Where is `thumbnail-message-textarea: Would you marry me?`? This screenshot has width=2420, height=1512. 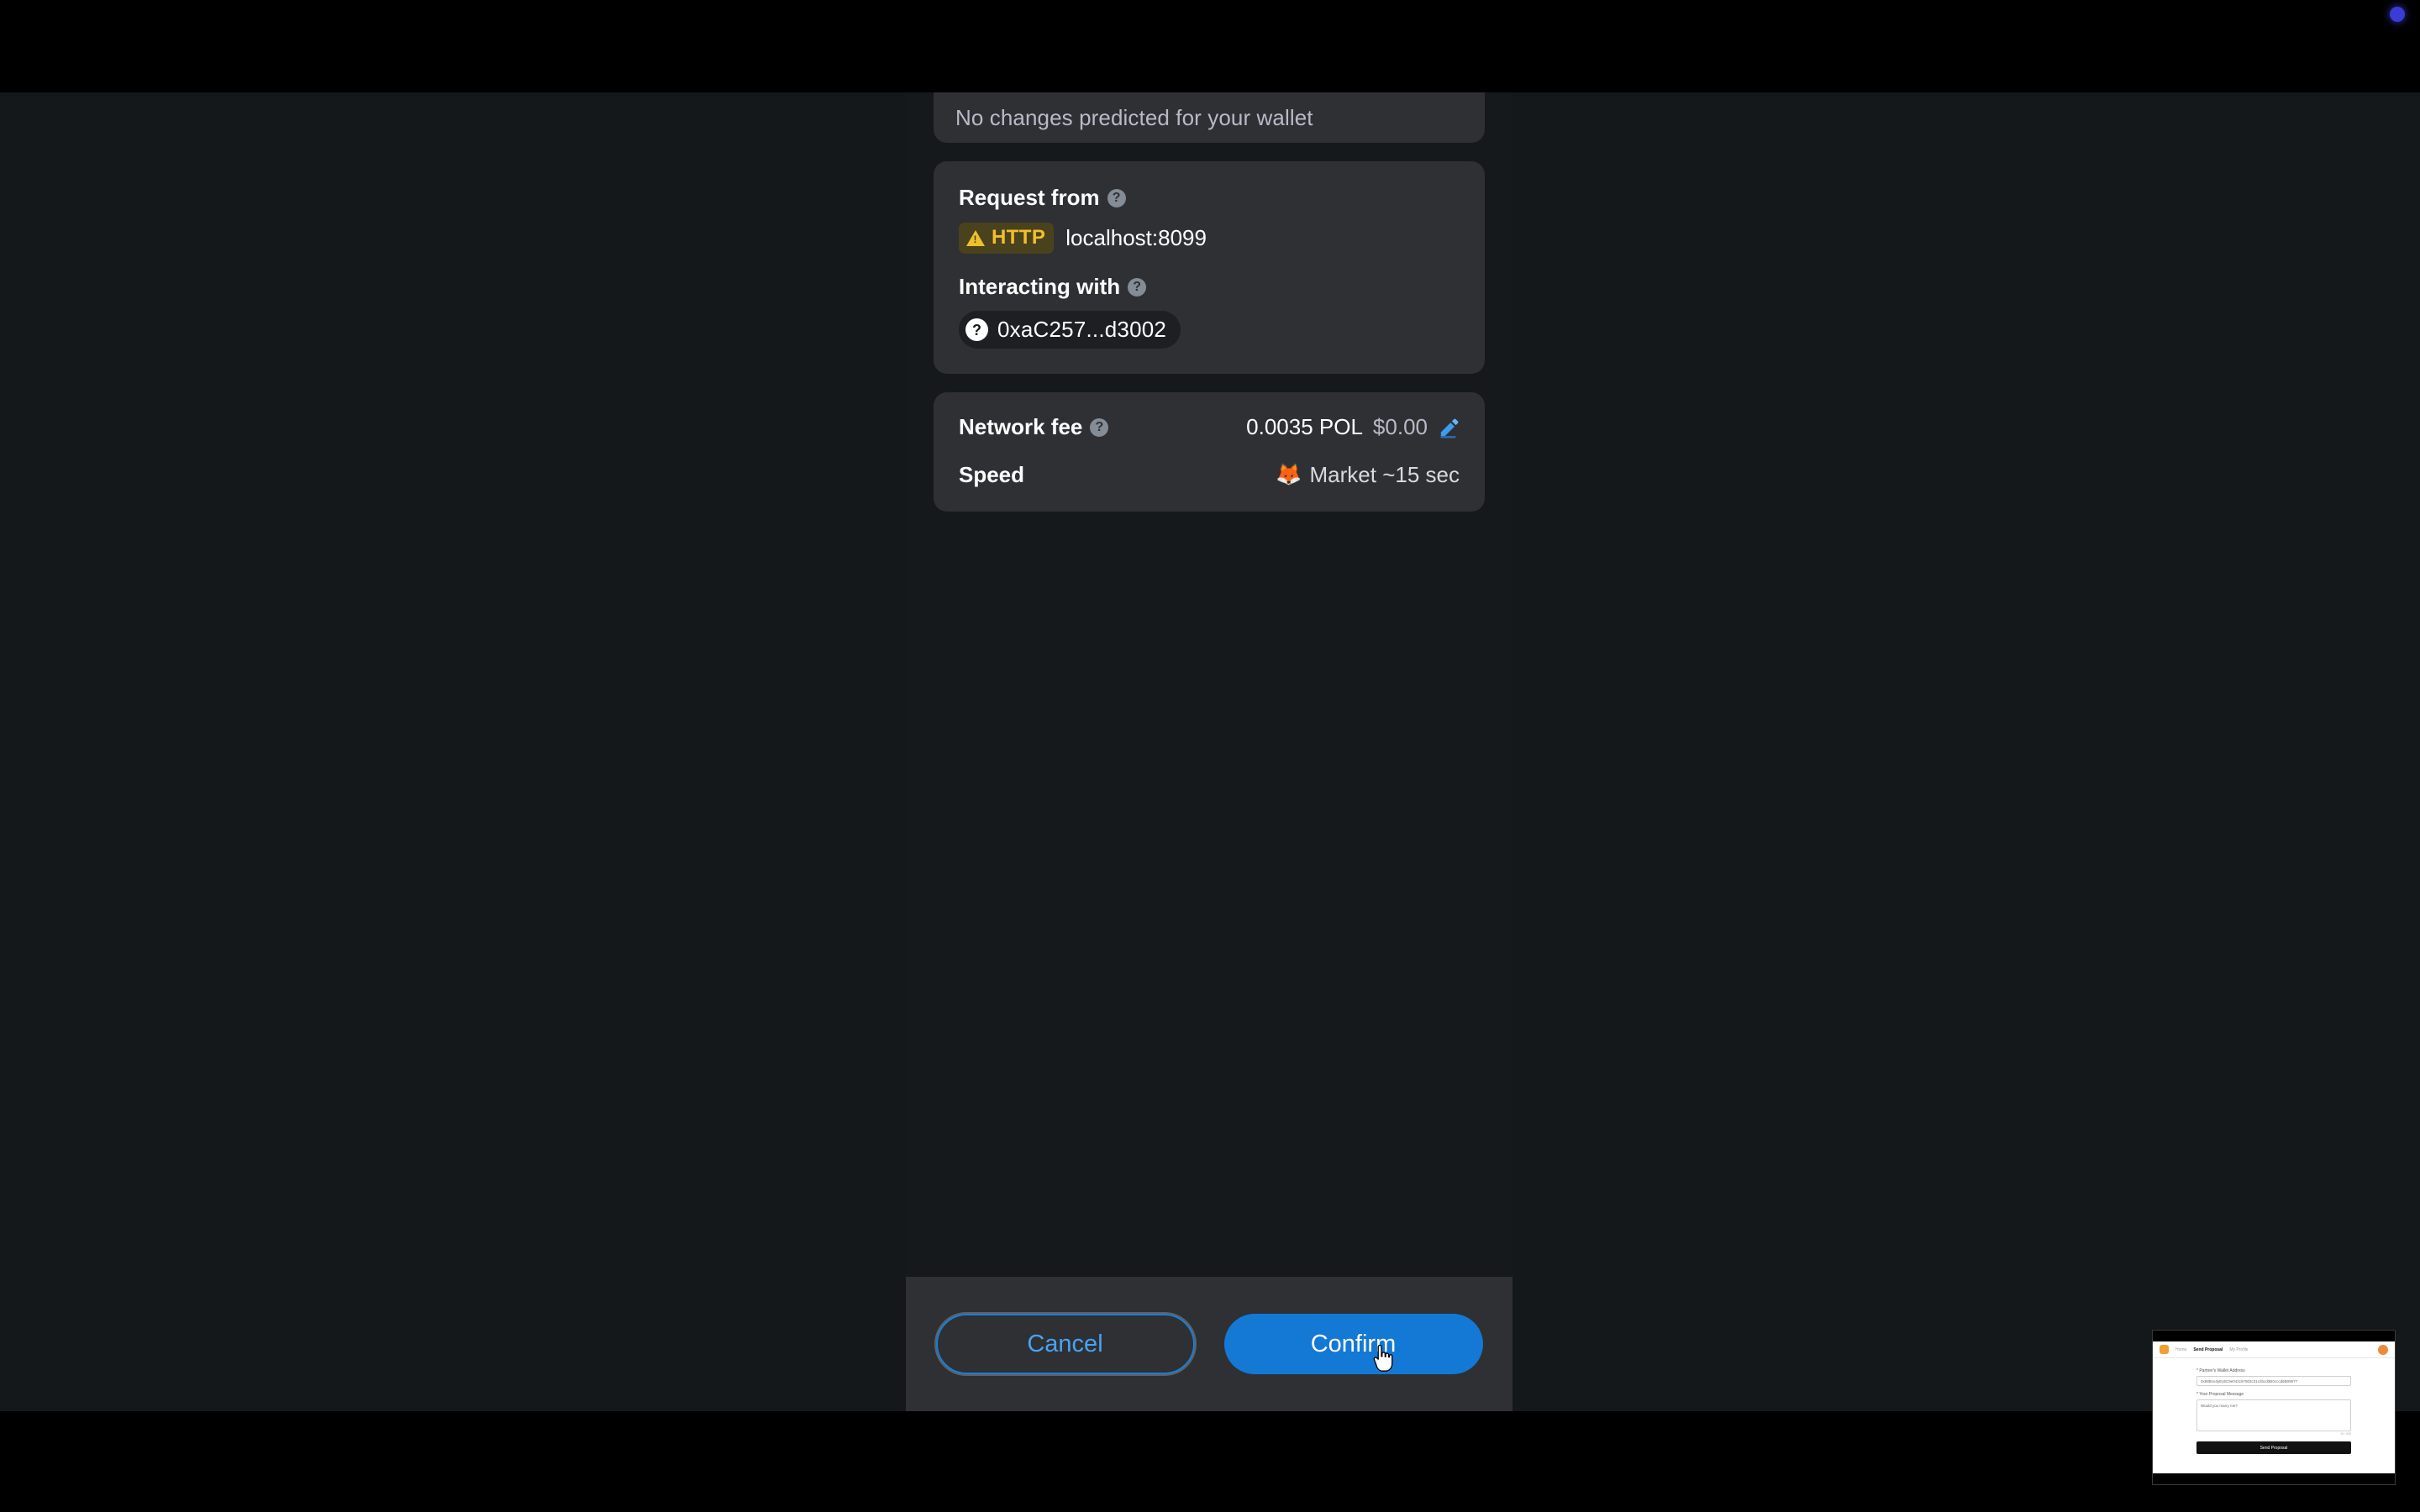
thumbnail-message-textarea: Would you marry me? is located at coordinates (2273, 1415).